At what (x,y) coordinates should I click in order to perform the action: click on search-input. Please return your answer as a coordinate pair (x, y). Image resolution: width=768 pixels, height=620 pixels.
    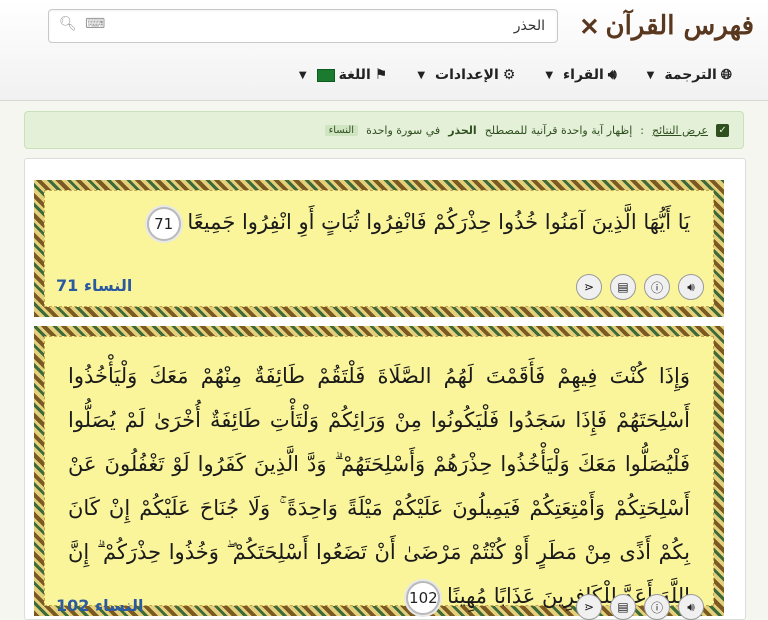
    Looking at the image, I should click on (345, 26).